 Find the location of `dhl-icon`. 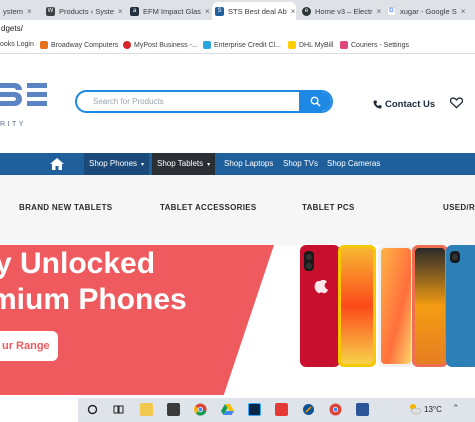

dhl-icon is located at coordinates (292, 45).